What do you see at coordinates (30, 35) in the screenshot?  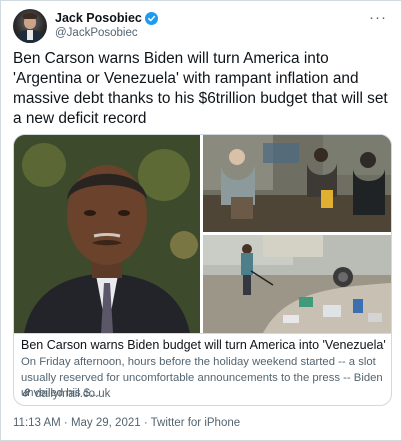 I see `avatar-shirt` at bounding box center [30, 35].